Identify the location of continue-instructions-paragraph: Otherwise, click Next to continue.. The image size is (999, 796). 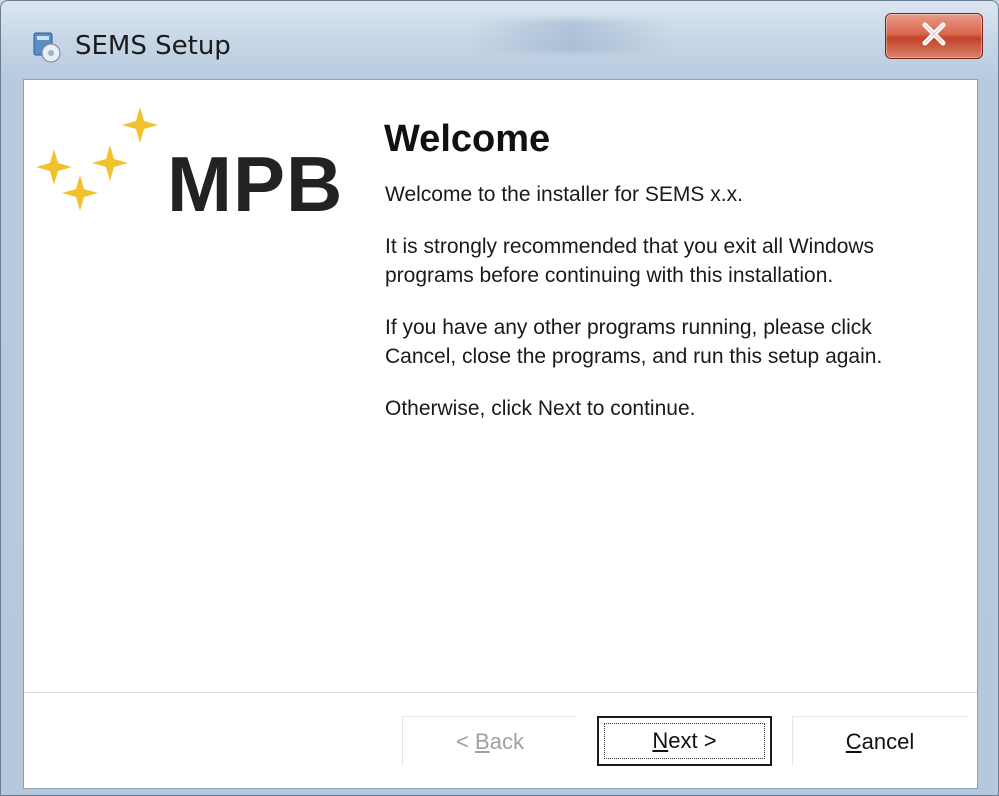
(540, 408).